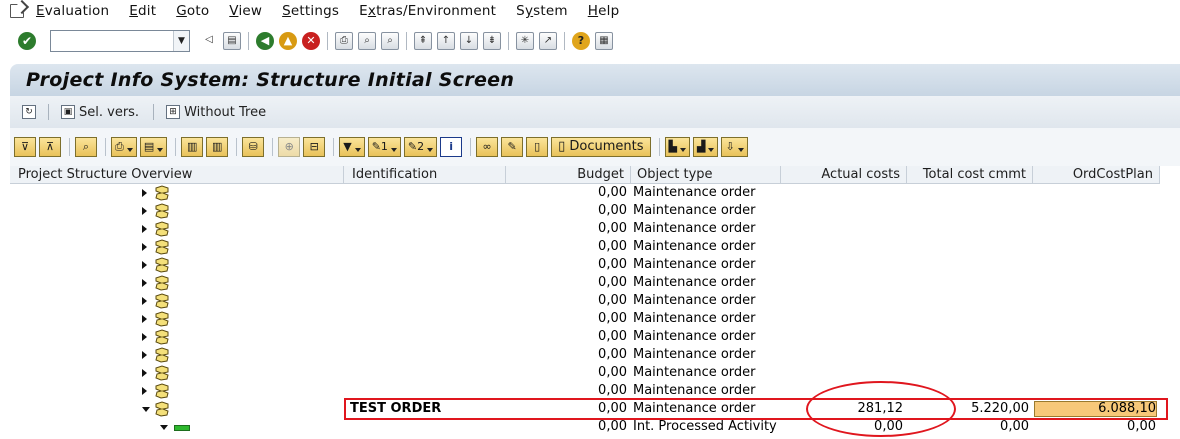  I want to click on cancel-icon: ✕, so click(311, 41).